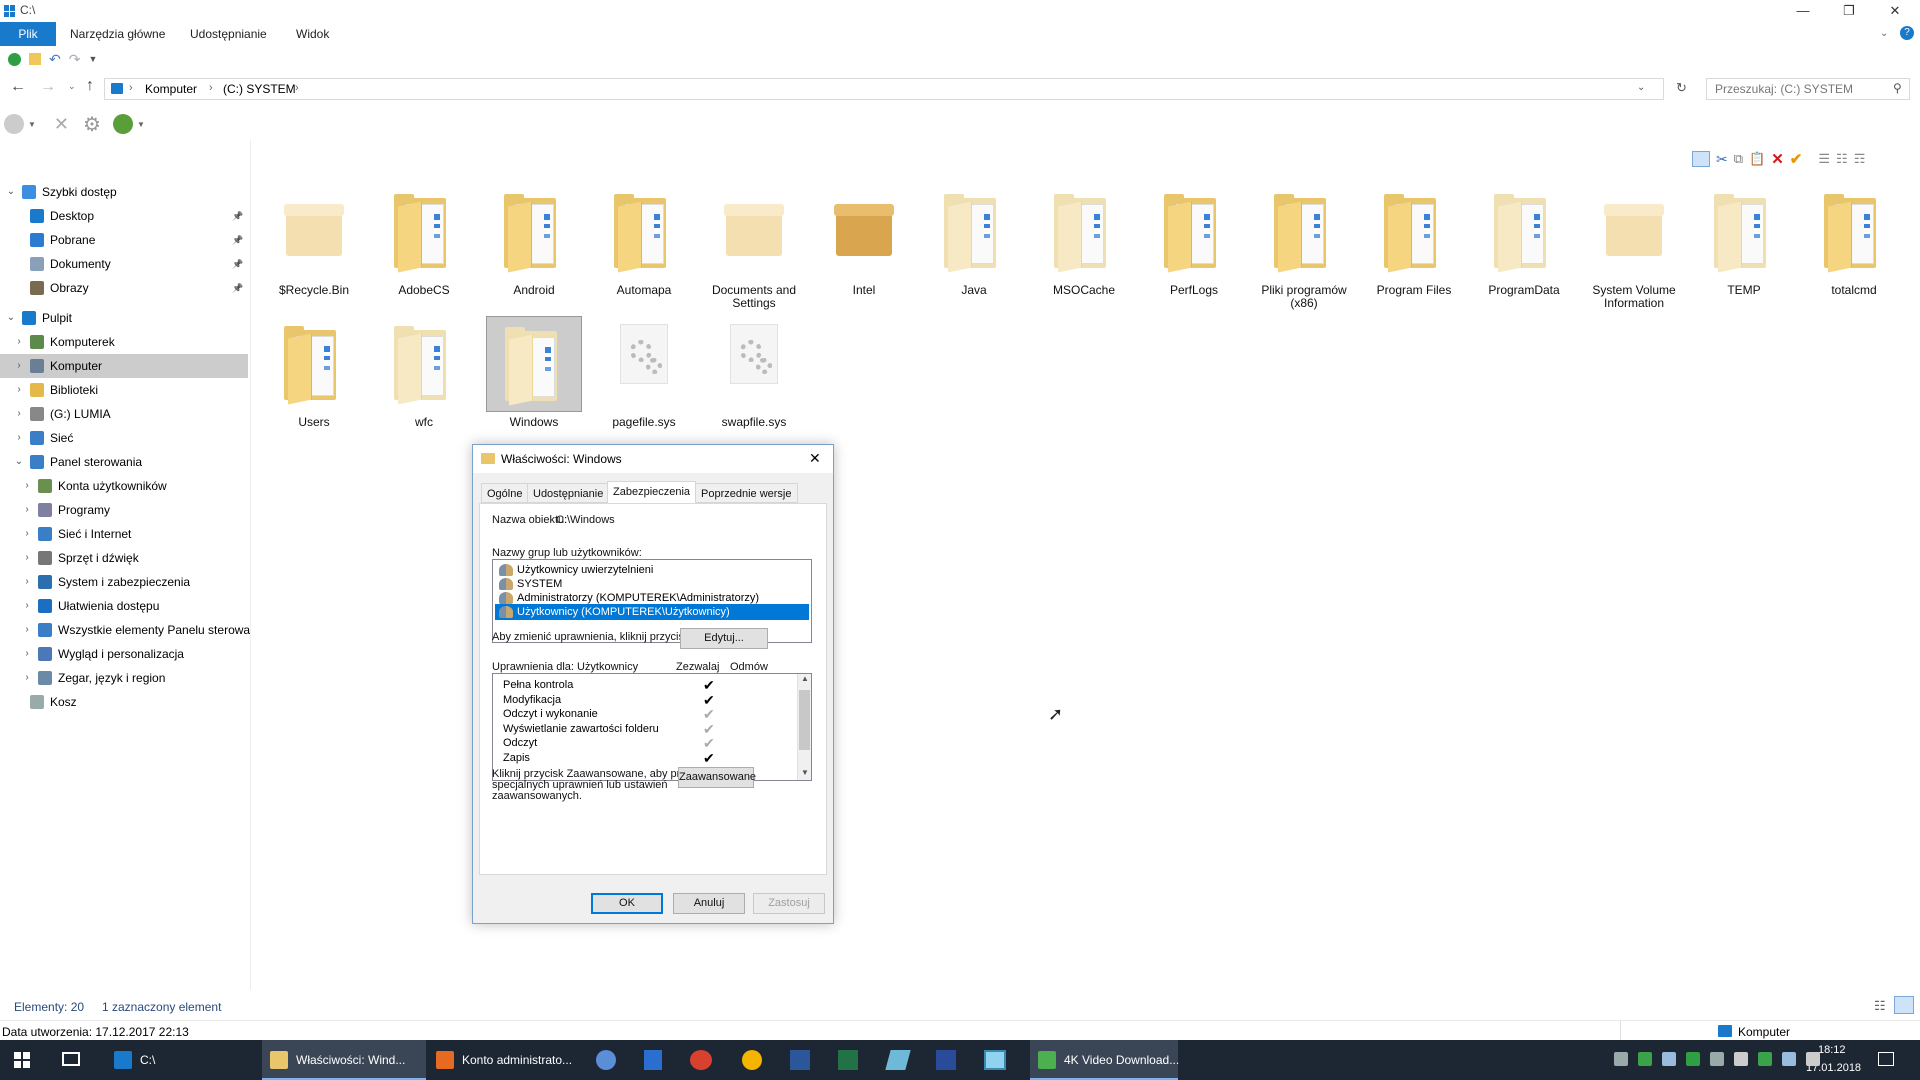 The height and width of the screenshot is (1080, 1920). Describe the element at coordinates (800, 1060) in the screenshot. I see `word-icon` at that location.